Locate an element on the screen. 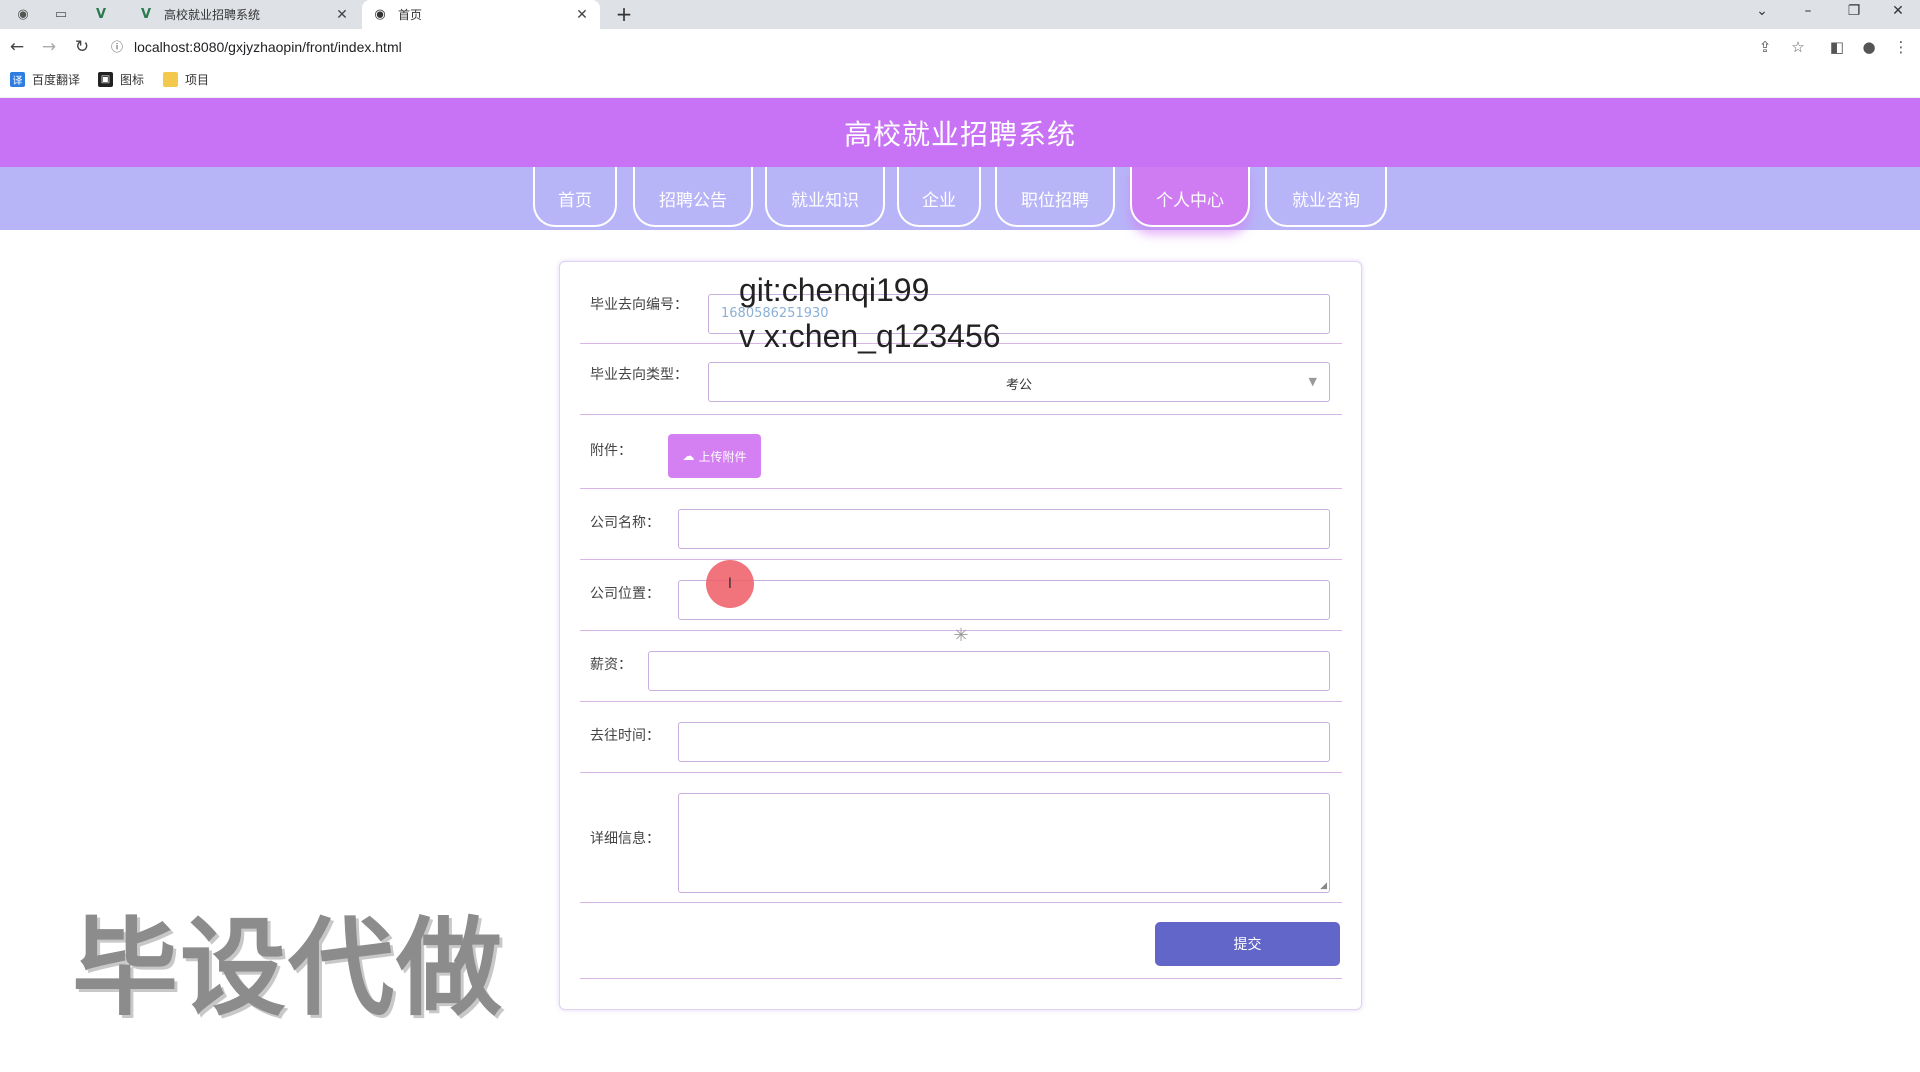 Image resolution: width=1920 pixels, height=1072 pixels. restore-icon: ❐ is located at coordinates (1854, 14).